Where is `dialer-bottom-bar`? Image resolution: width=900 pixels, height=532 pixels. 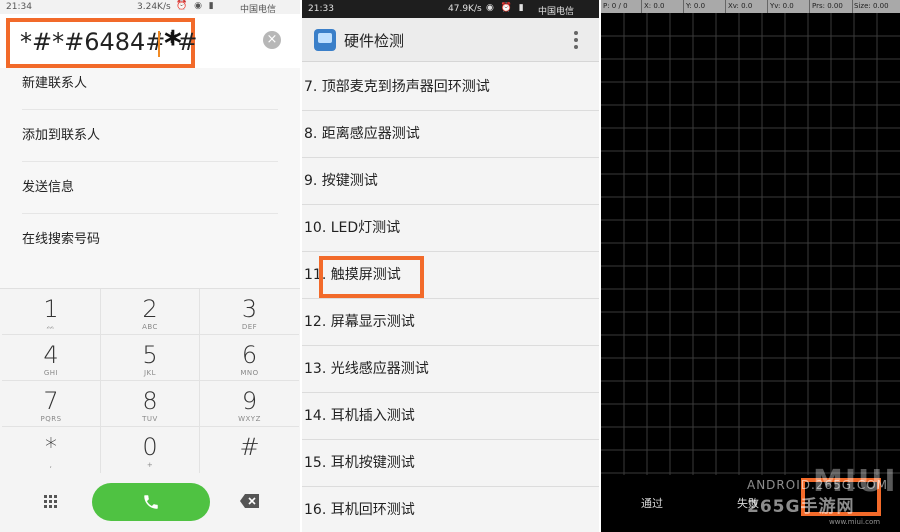
dialer-bottom-bar is located at coordinates (150, 504).